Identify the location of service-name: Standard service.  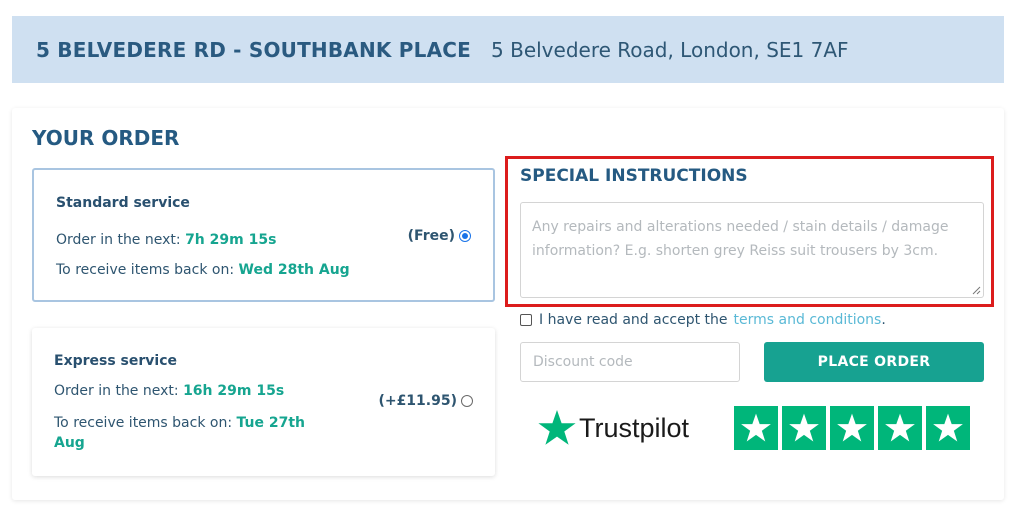
(123, 203).